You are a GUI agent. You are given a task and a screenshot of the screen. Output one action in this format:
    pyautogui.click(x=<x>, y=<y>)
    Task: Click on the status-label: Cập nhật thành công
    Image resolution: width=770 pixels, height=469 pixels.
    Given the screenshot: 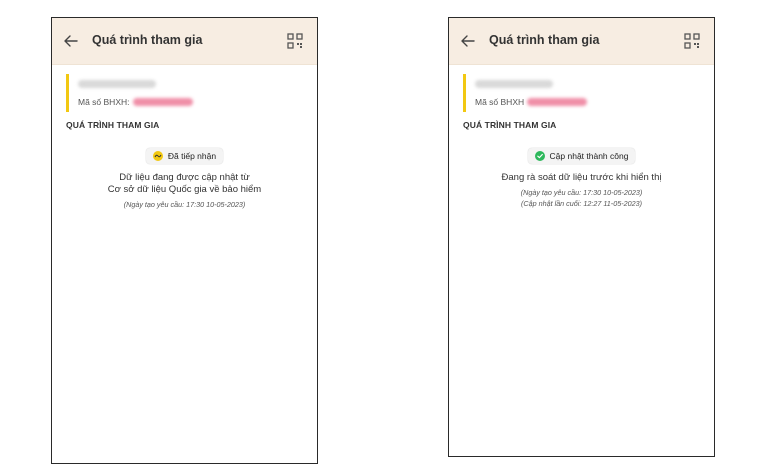 What is the action you would take?
    pyautogui.click(x=589, y=156)
    